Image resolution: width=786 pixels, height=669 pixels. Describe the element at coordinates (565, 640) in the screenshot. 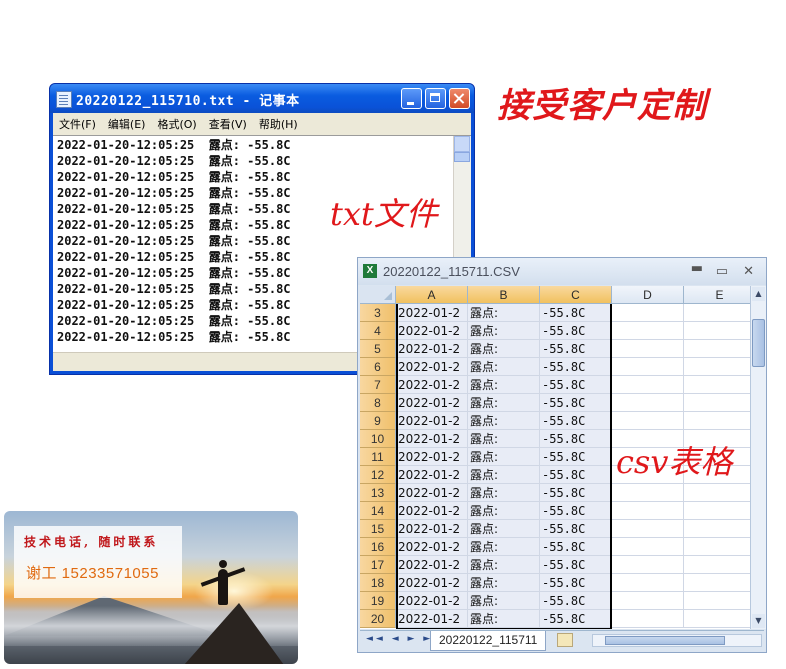

I see `insert-sheet-icon` at that location.